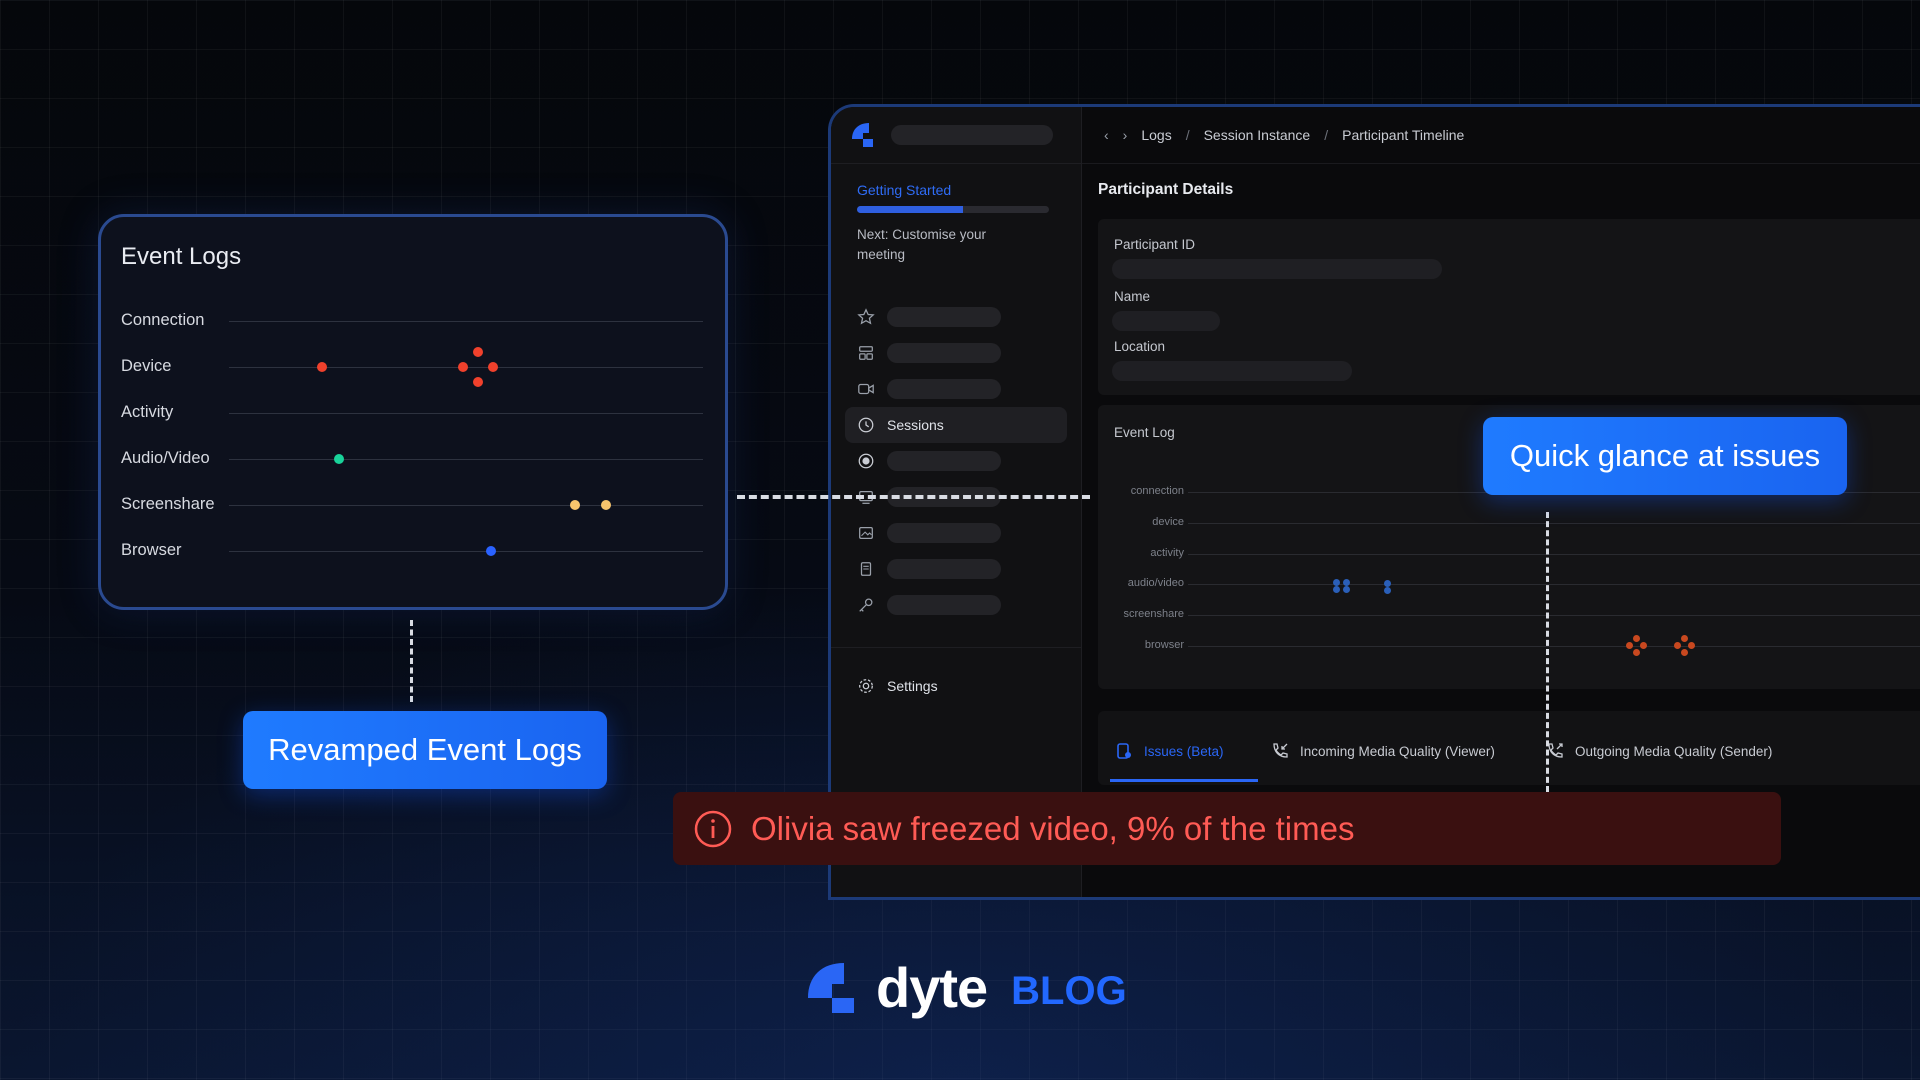 This screenshot has height=1080, width=1920. I want to click on sidebar-item-favorites, so click(956, 317).